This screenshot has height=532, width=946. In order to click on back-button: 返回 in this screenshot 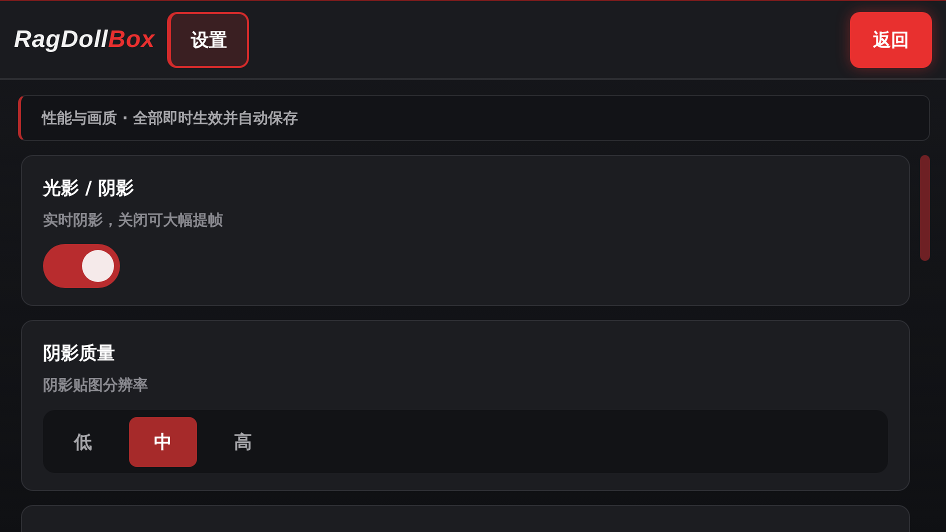, I will do `click(891, 40)`.